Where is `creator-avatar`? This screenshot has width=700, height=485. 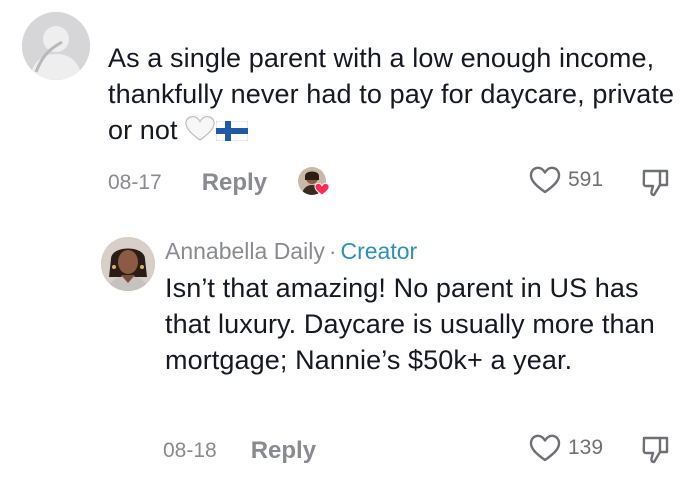 creator-avatar is located at coordinates (128, 264).